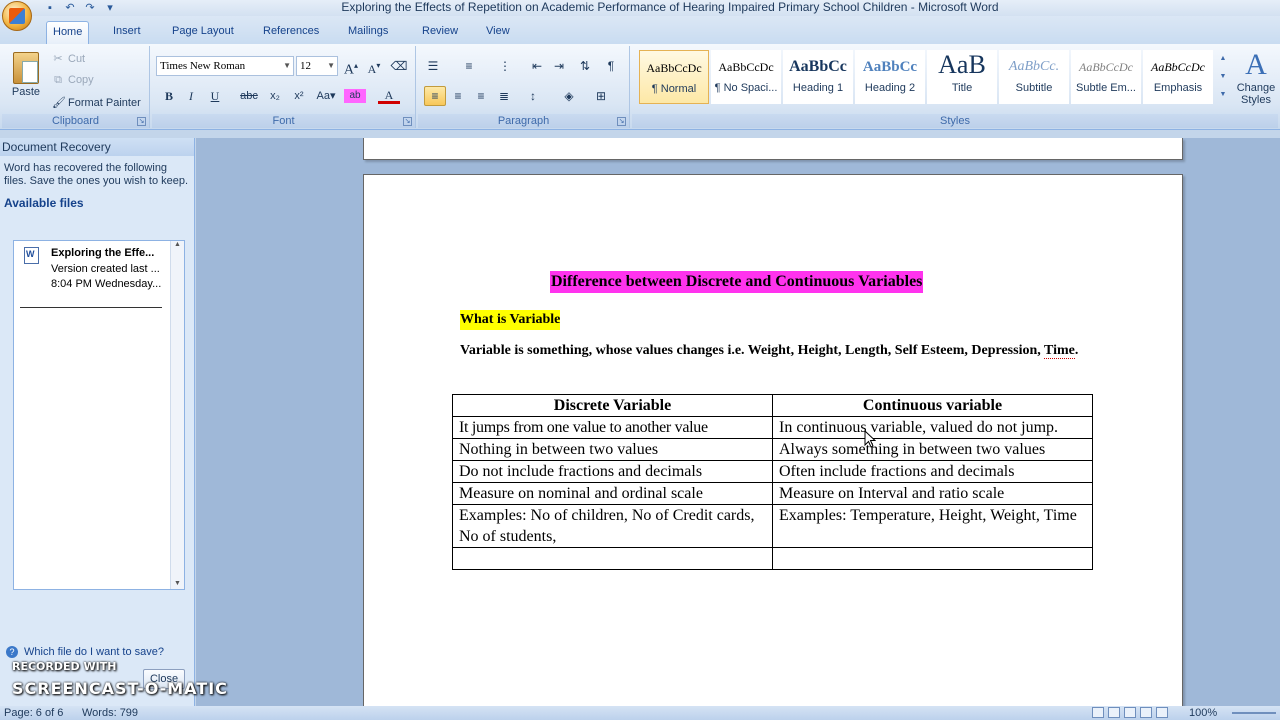 This screenshot has height=720, width=1280. What do you see at coordinates (469, 66) in the screenshot?
I see `numbering-icon: ≡` at bounding box center [469, 66].